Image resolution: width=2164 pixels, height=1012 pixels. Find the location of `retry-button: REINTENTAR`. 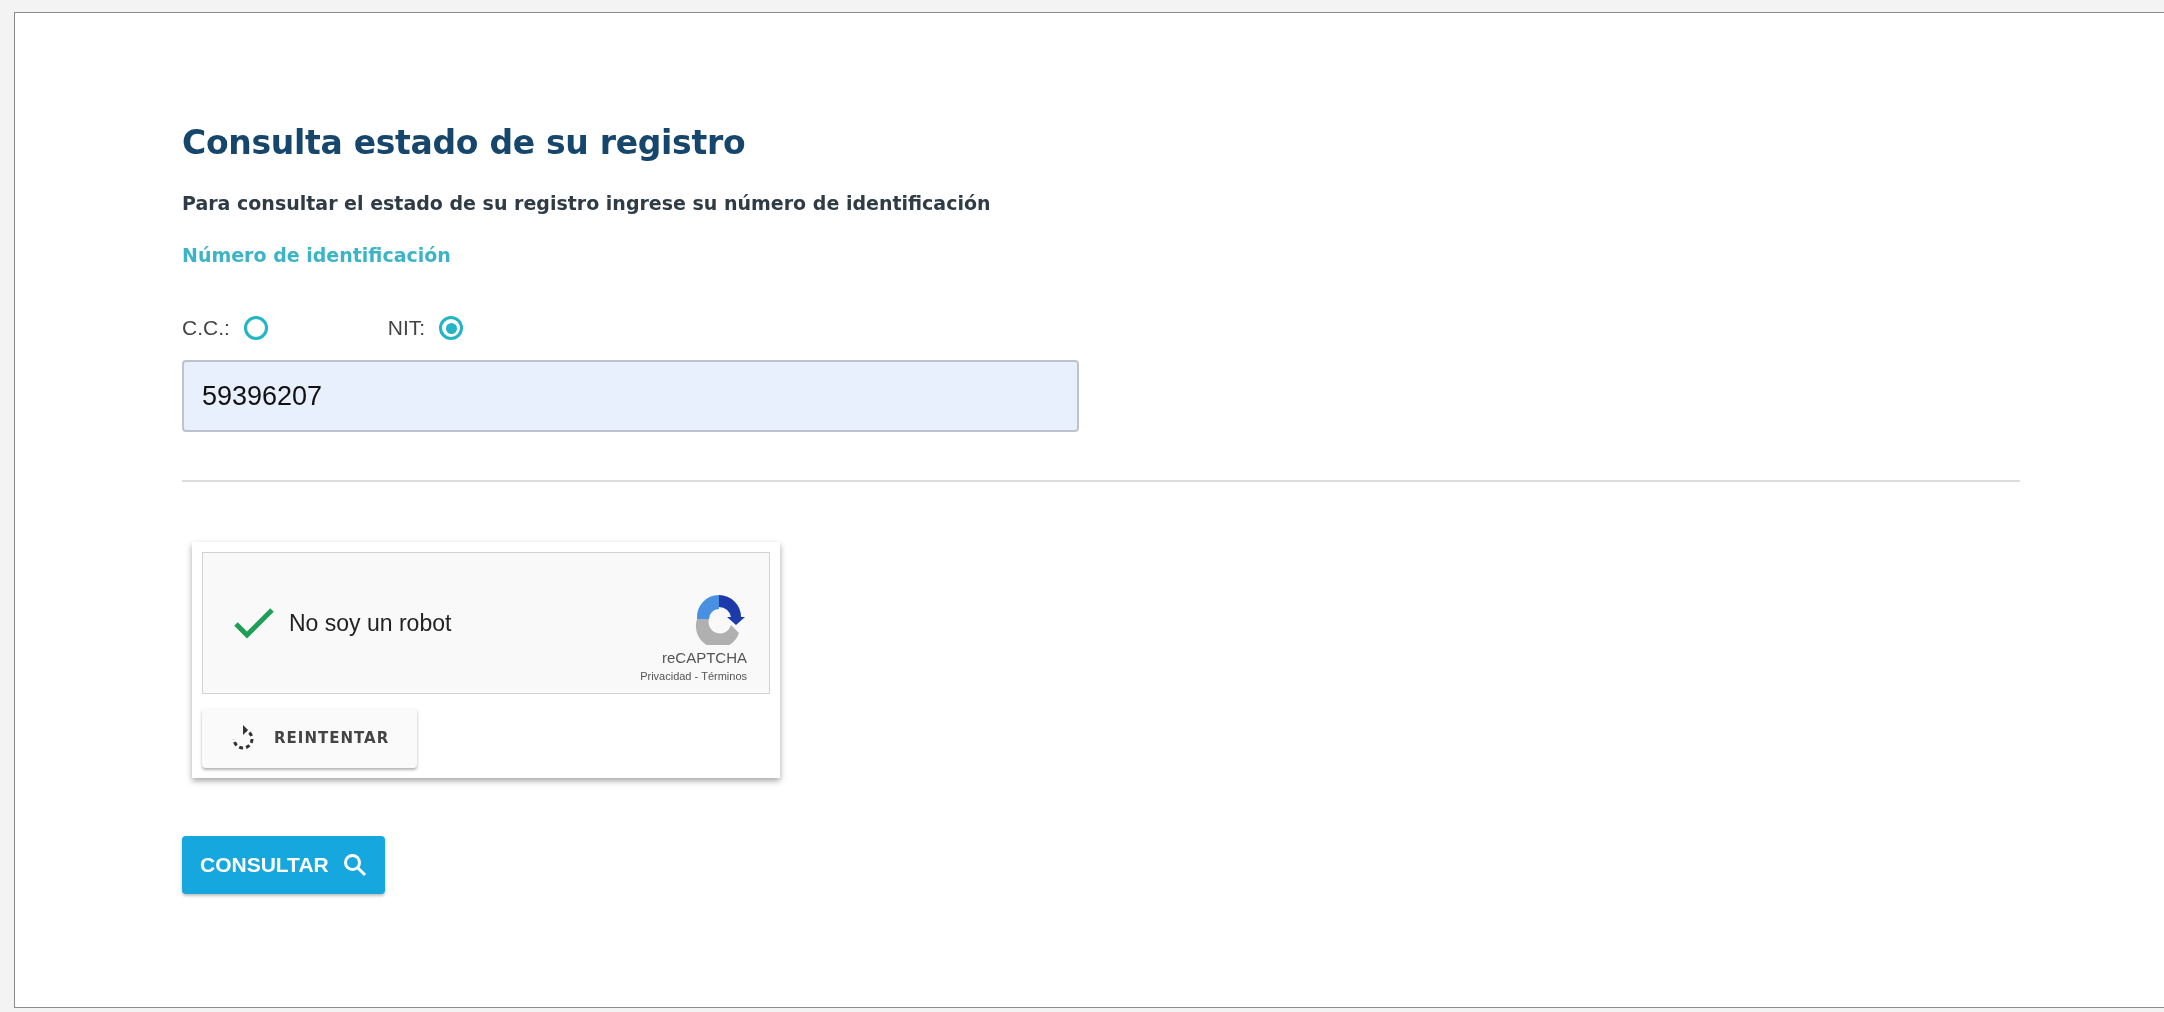

retry-button: REINTENTAR is located at coordinates (310, 738).